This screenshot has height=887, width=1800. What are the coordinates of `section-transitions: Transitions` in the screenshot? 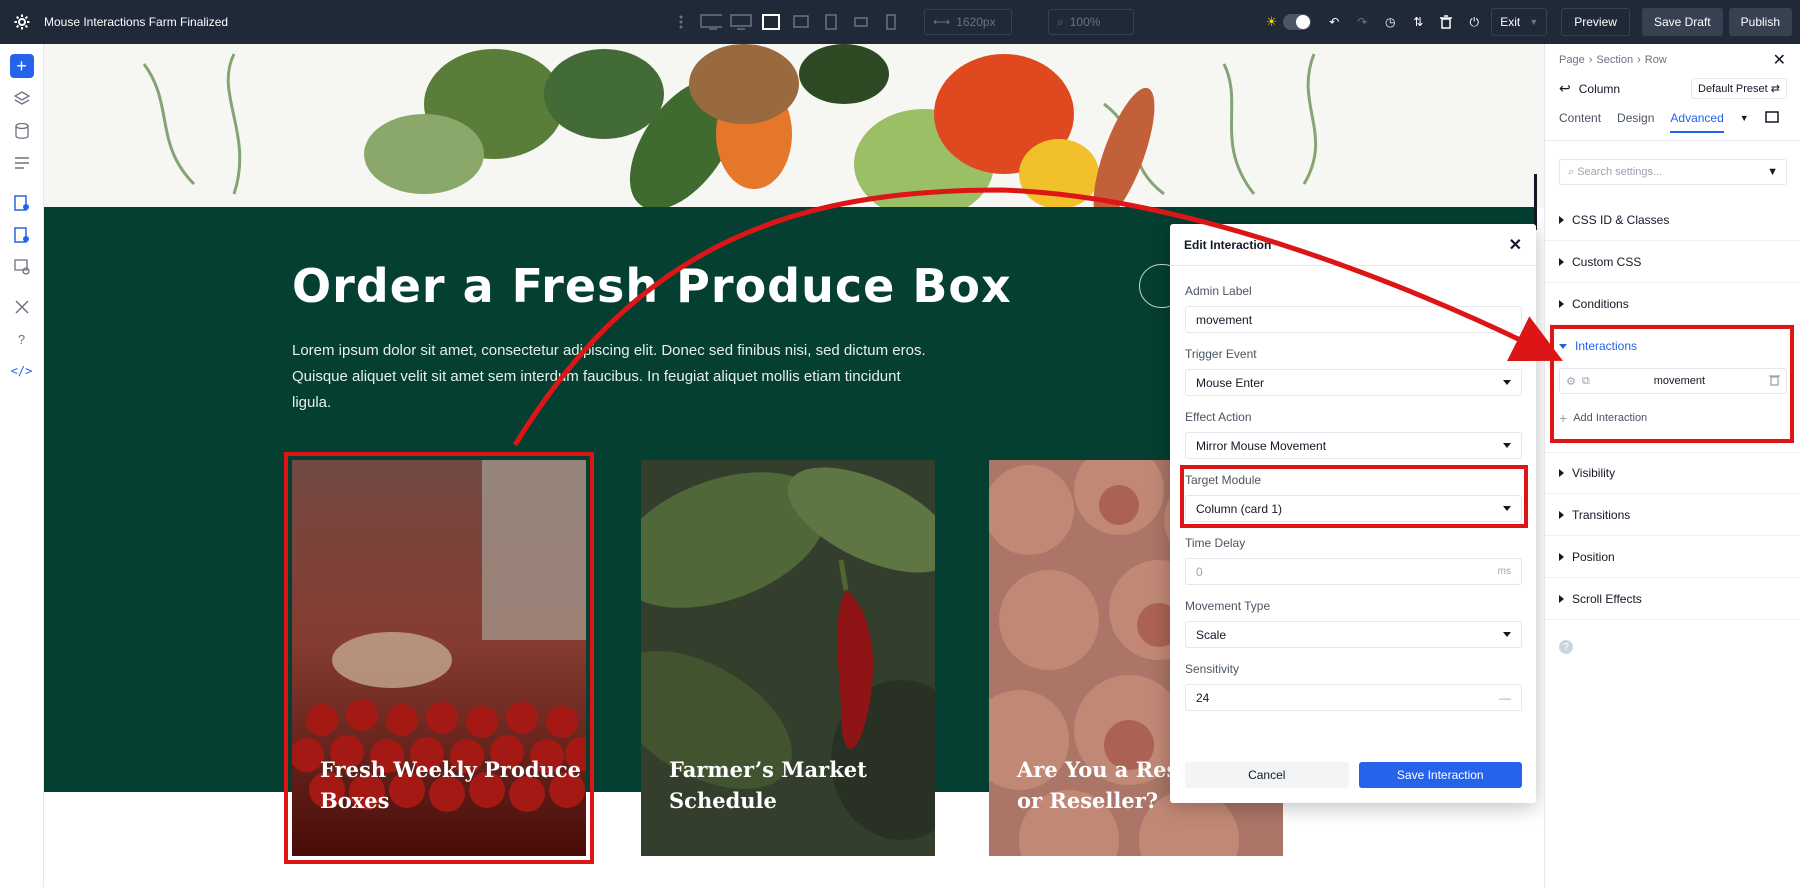 It's located at (1672, 515).